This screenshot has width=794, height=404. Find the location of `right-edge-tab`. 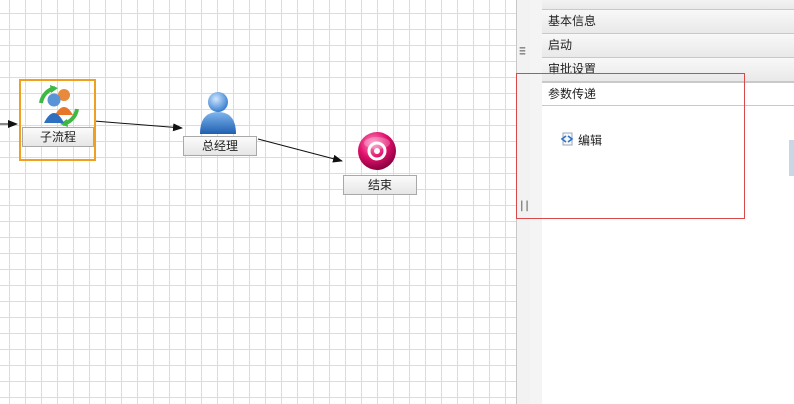

right-edge-tab is located at coordinates (791, 158).